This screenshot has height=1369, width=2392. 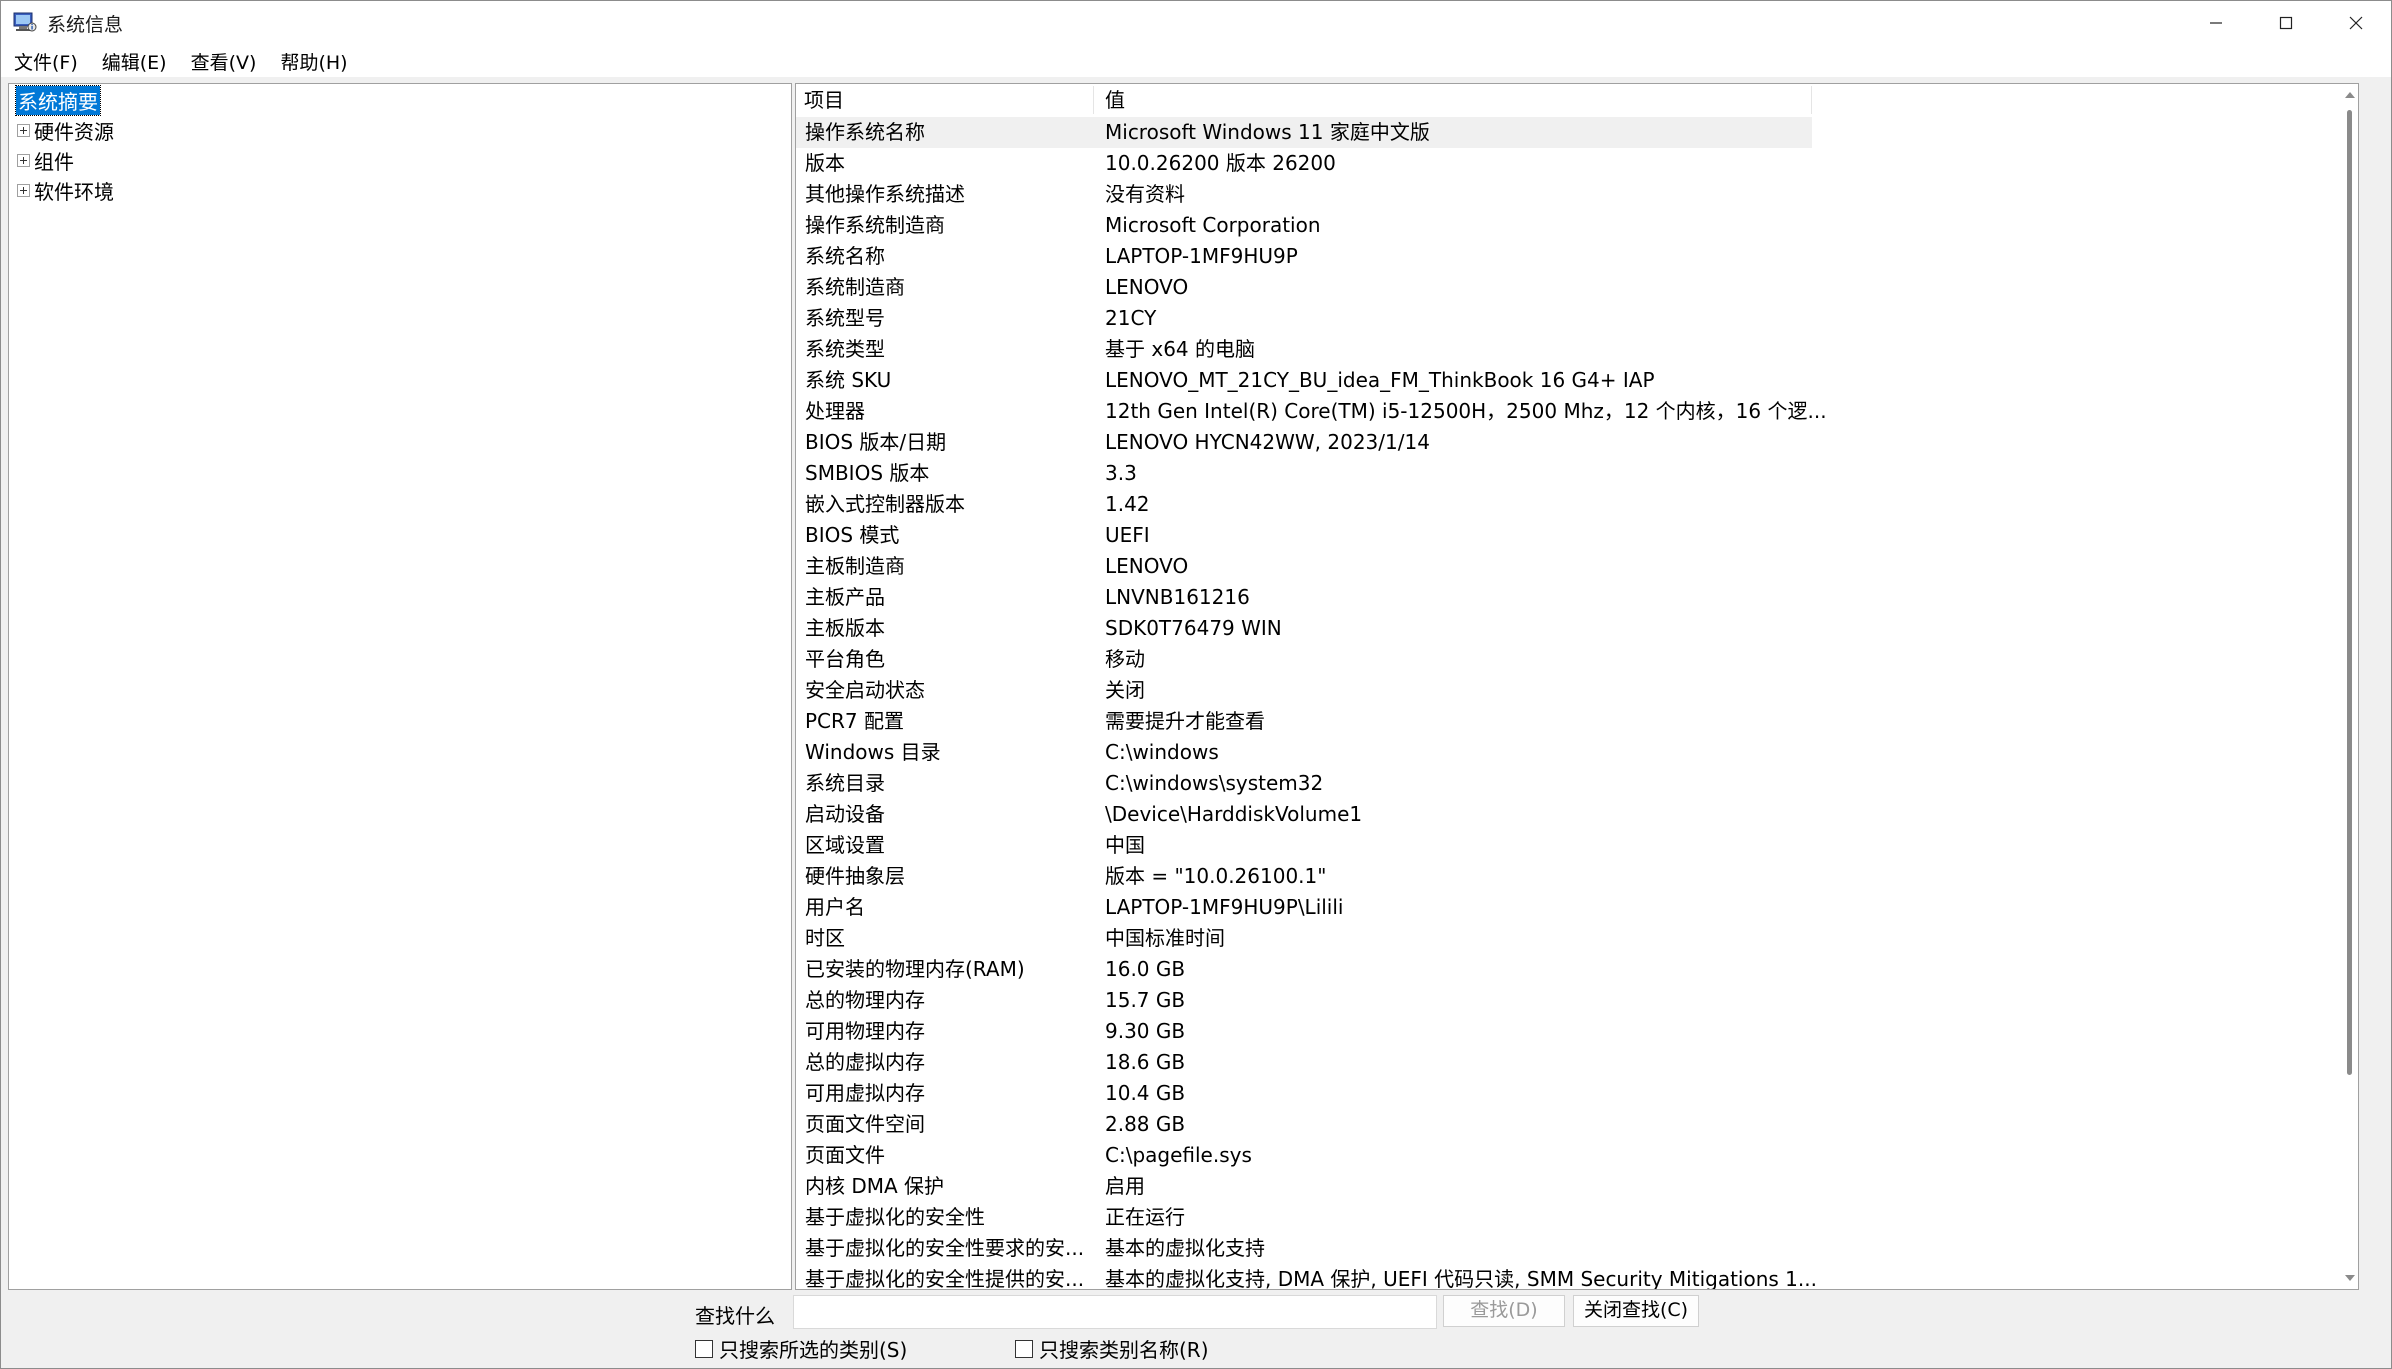 What do you see at coordinates (1121, 473) in the screenshot?
I see `row-value-cell: 3.3` at bounding box center [1121, 473].